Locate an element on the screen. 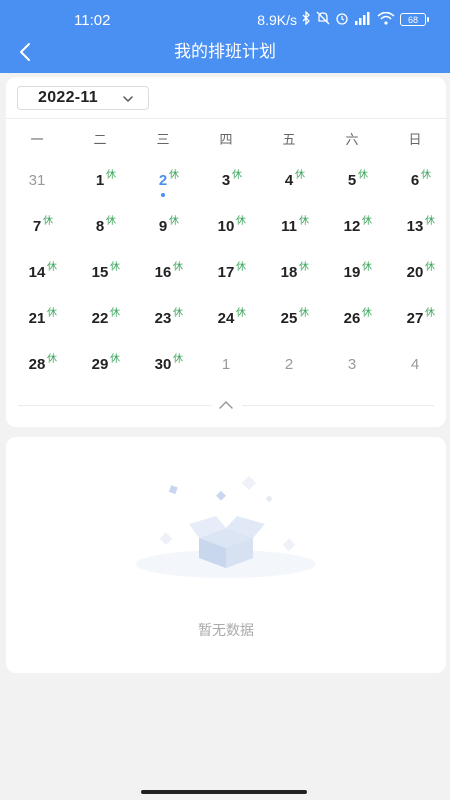  month-value: 2022-11 is located at coordinates (68, 97).